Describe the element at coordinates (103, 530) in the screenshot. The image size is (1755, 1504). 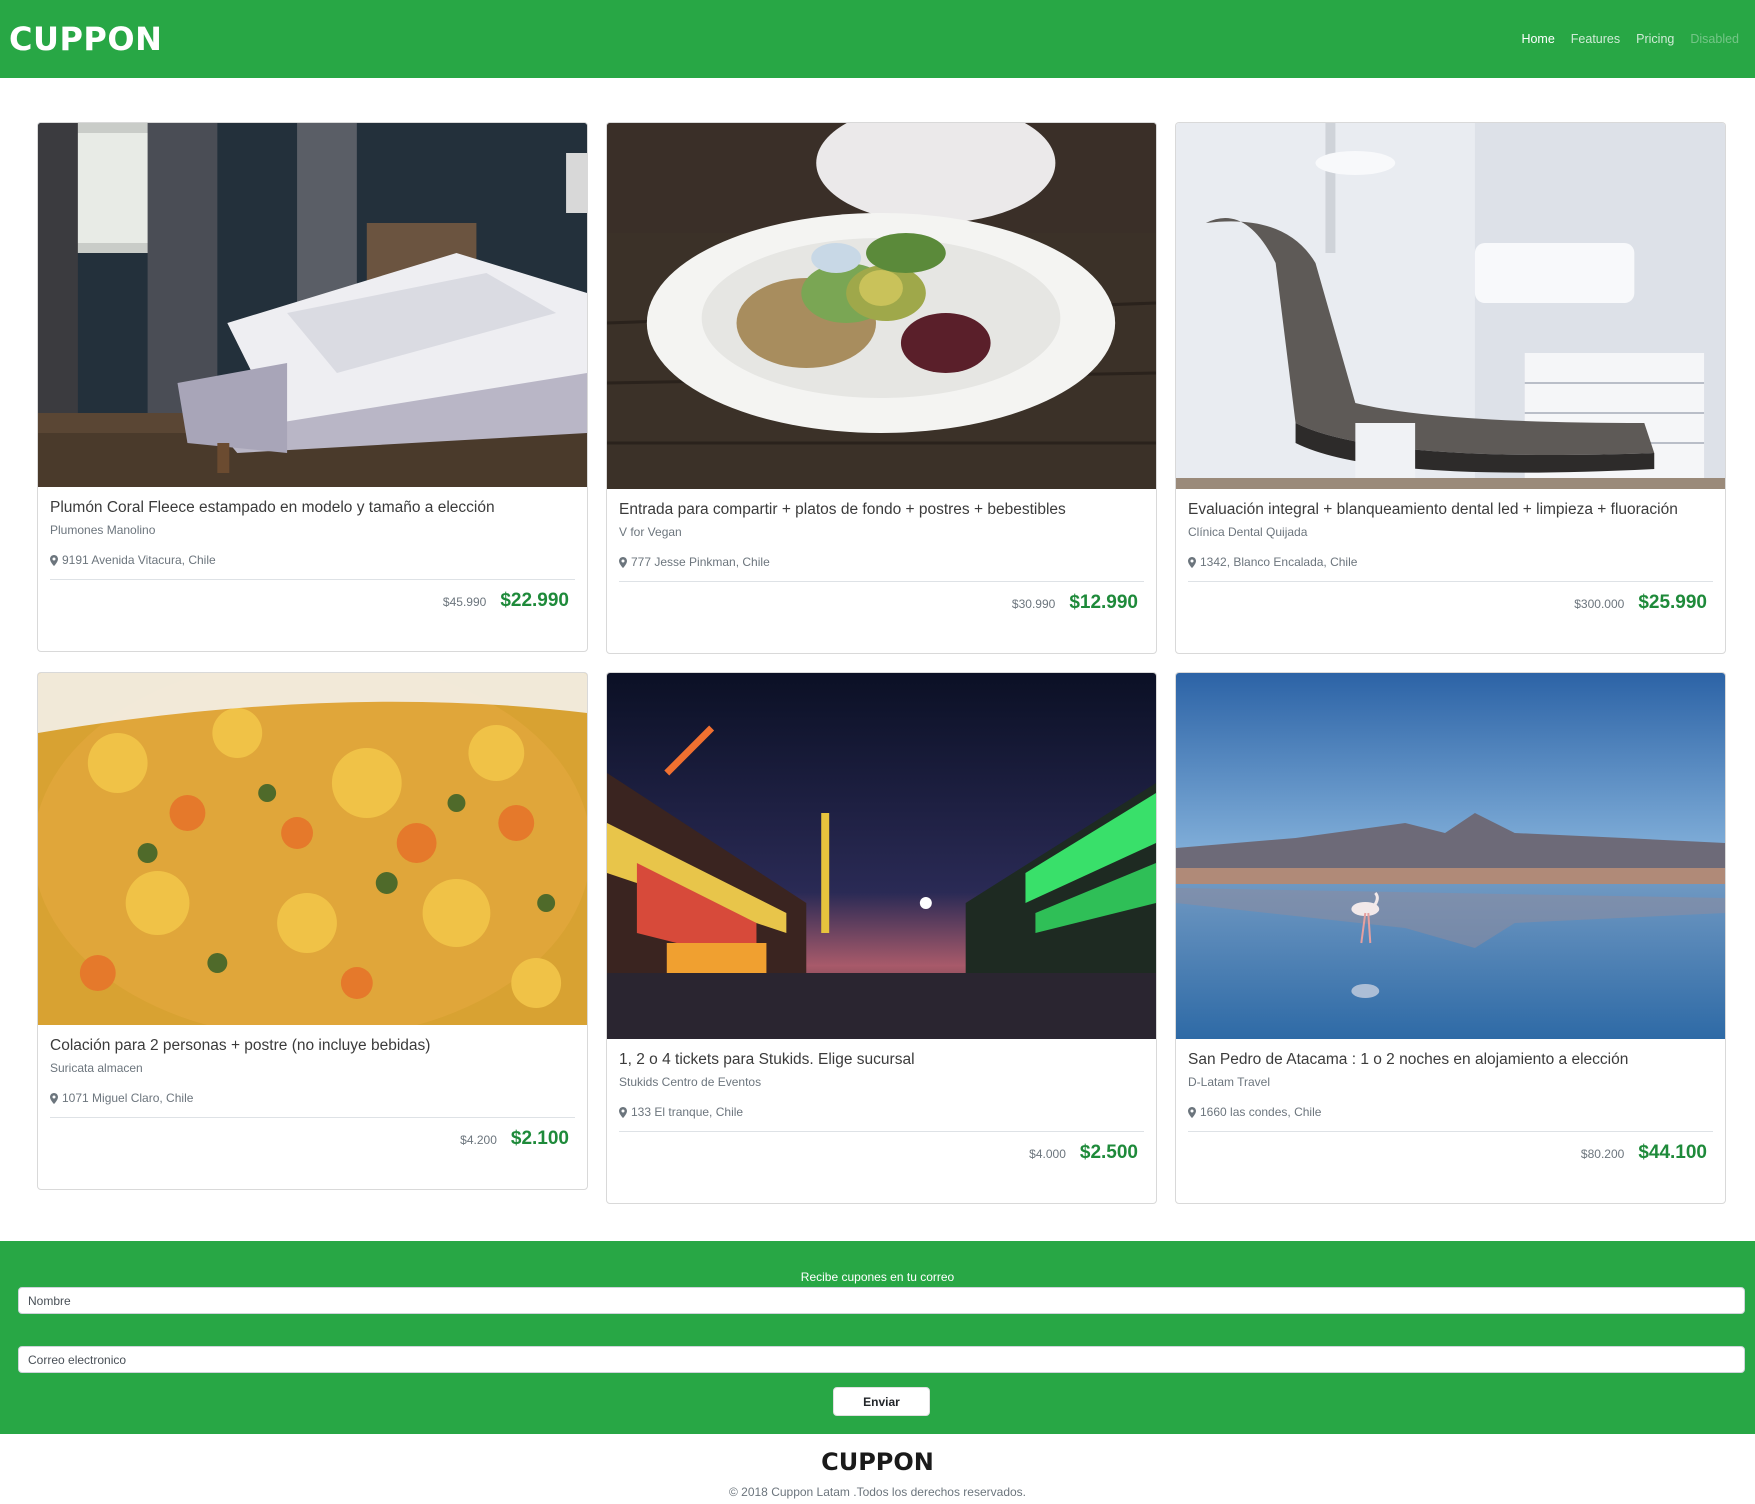
I see `card-seller: Plumones Manolino` at that location.